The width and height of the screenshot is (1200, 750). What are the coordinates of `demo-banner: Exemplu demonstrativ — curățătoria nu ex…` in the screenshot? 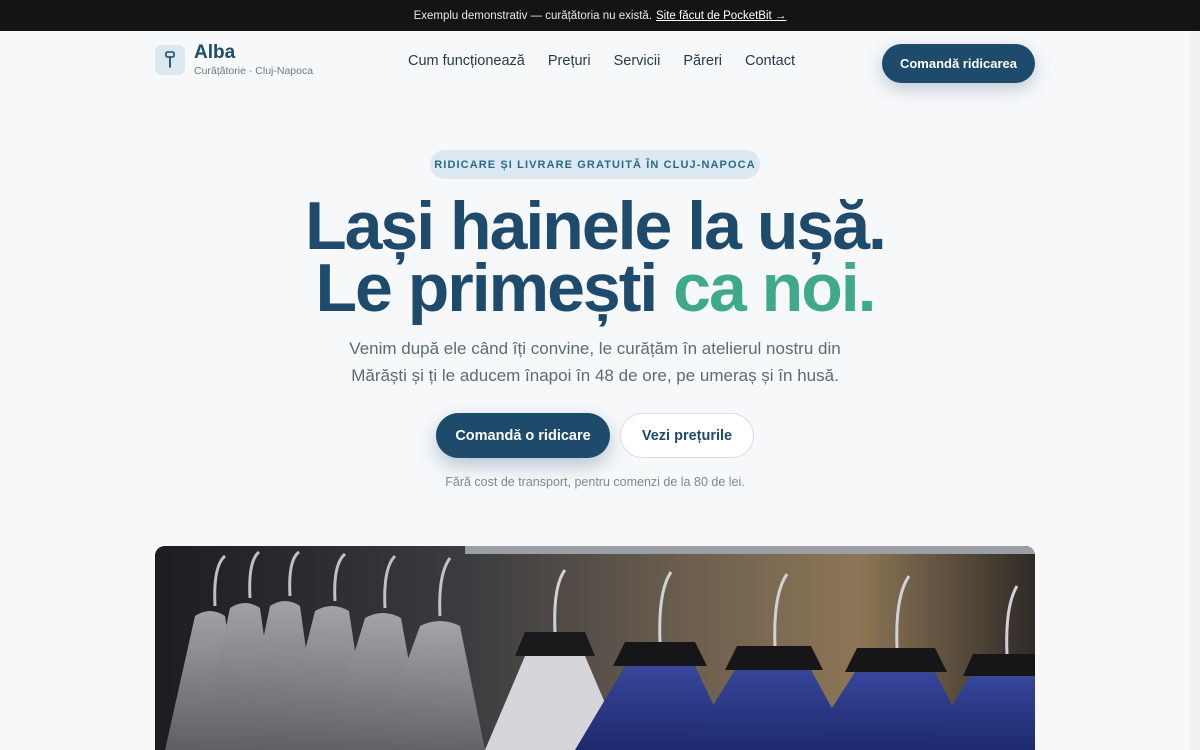 It's located at (600, 15).